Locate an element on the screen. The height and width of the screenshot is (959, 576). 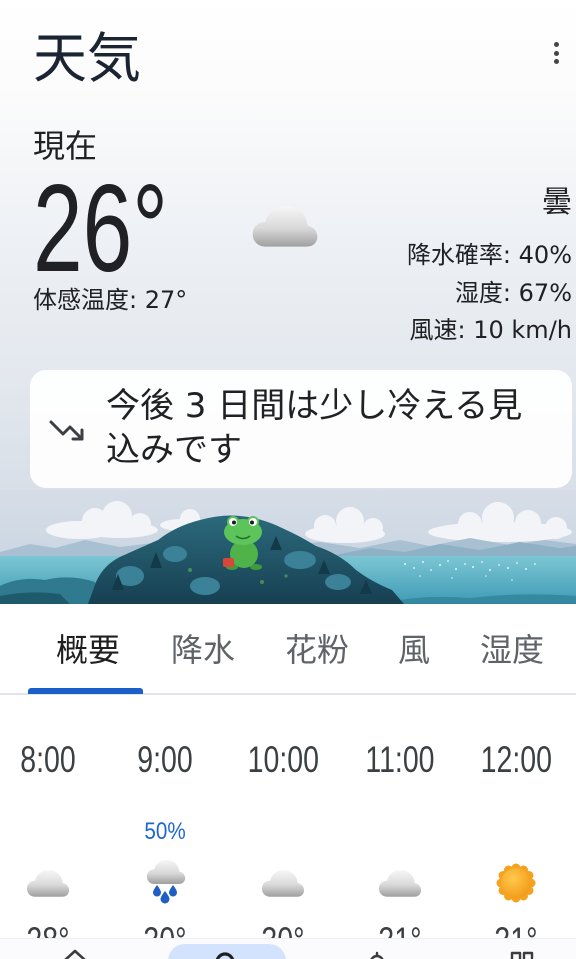
more-vert-icon is located at coordinates (557, 53).